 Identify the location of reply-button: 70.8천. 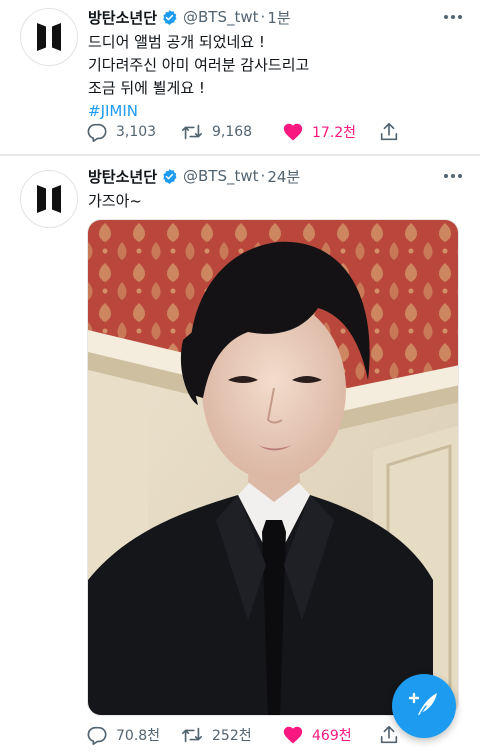
(123, 735).